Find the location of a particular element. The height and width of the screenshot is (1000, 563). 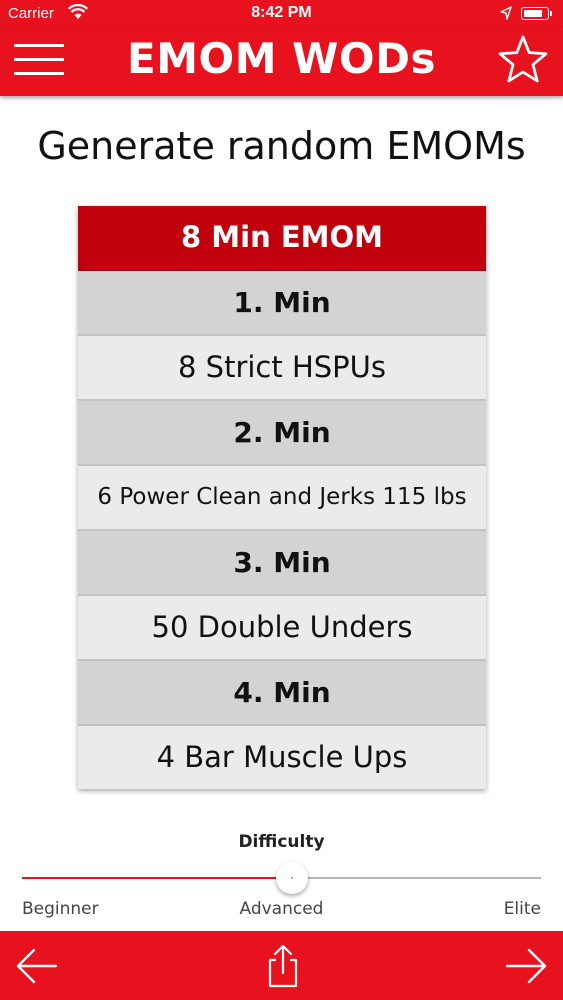

exercise-row: 4 Bar Muscle Ups is located at coordinates (282, 757).